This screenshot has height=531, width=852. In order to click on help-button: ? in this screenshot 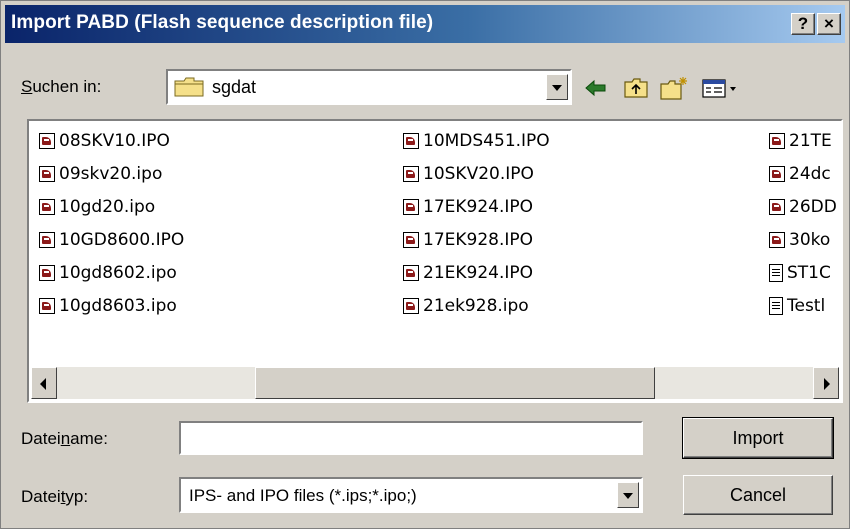, I will do `click(803, 24)`.